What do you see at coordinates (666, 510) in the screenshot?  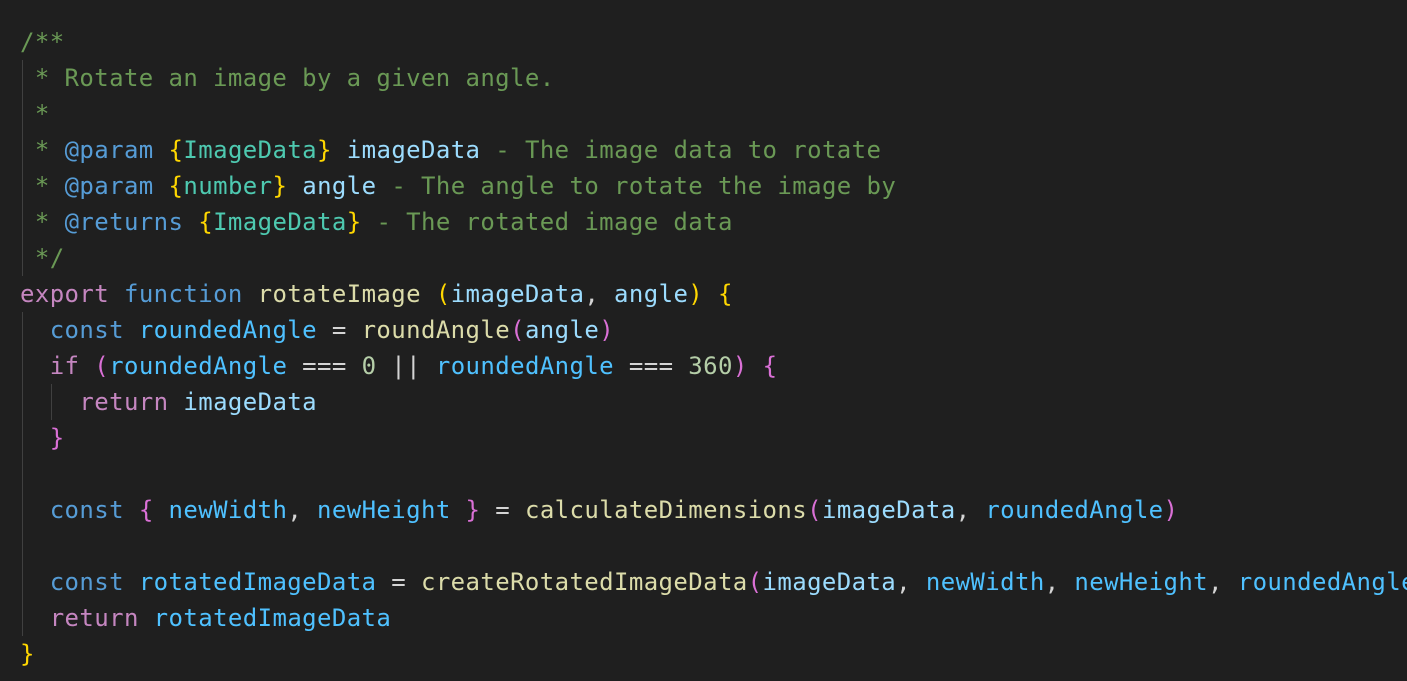 I see `code-token: calculateDimensions` at bounding box center [666, 510].